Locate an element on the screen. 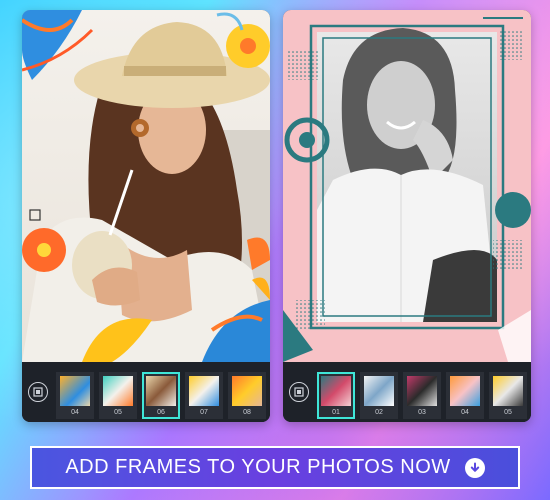  thumbnail-label: 07 is located at coordinates (204, 412).